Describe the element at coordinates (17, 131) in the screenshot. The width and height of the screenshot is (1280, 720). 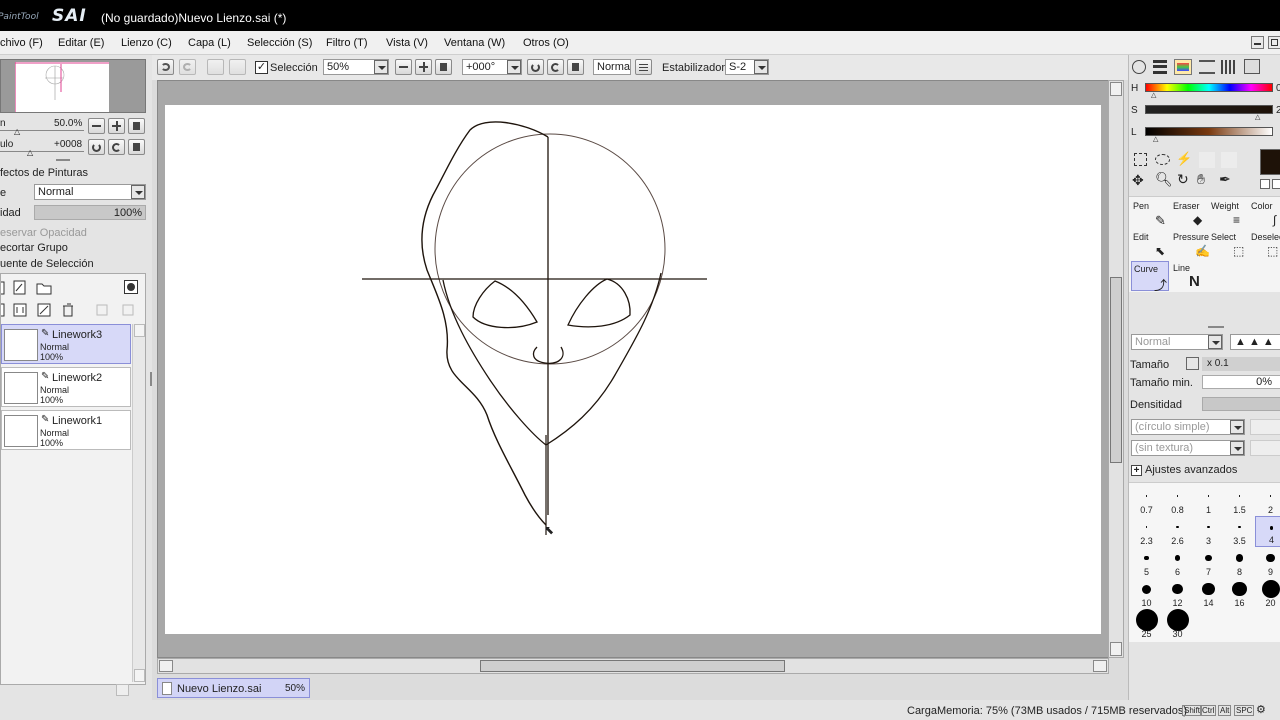
I see `zoom-slider-handle: △` at that location.